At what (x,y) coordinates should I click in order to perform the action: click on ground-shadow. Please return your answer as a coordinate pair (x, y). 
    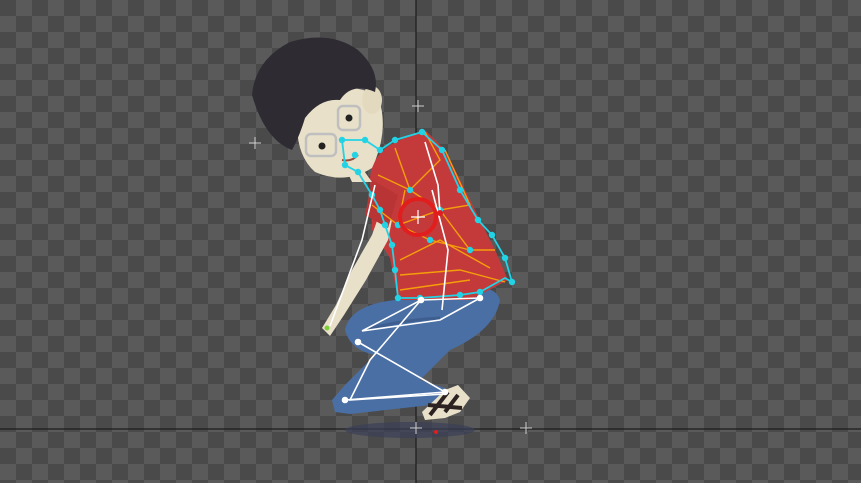
    Looking at the image, I should click on (410, 430).